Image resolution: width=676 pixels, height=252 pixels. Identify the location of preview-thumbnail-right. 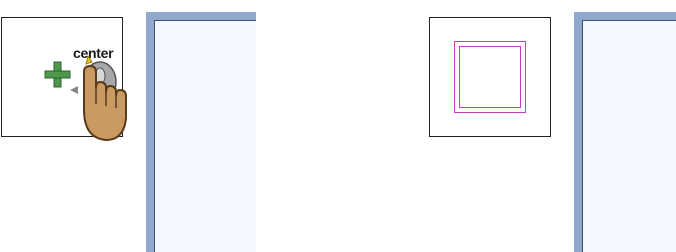
(490, 77).